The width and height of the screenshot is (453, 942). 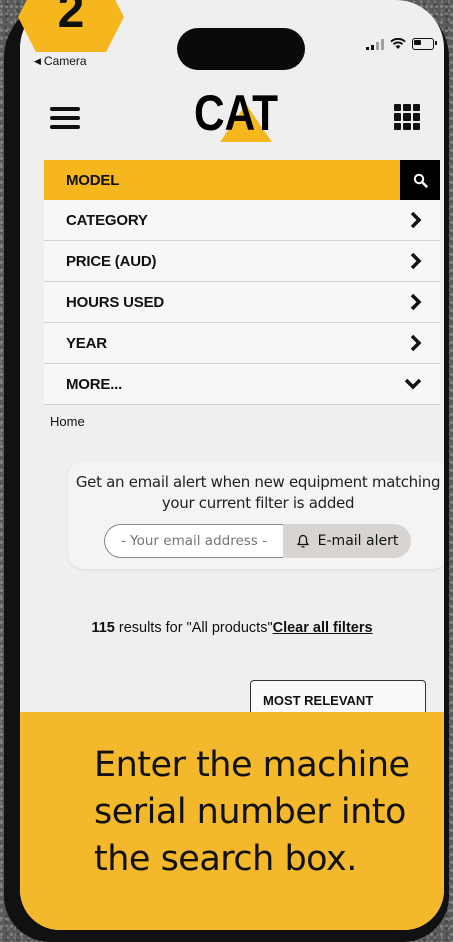 What do you see at coordinates (318, 700) in the screenshot?
I see `sort-selected-label: MOST RELEVANT` at bounding box center [318, 700].